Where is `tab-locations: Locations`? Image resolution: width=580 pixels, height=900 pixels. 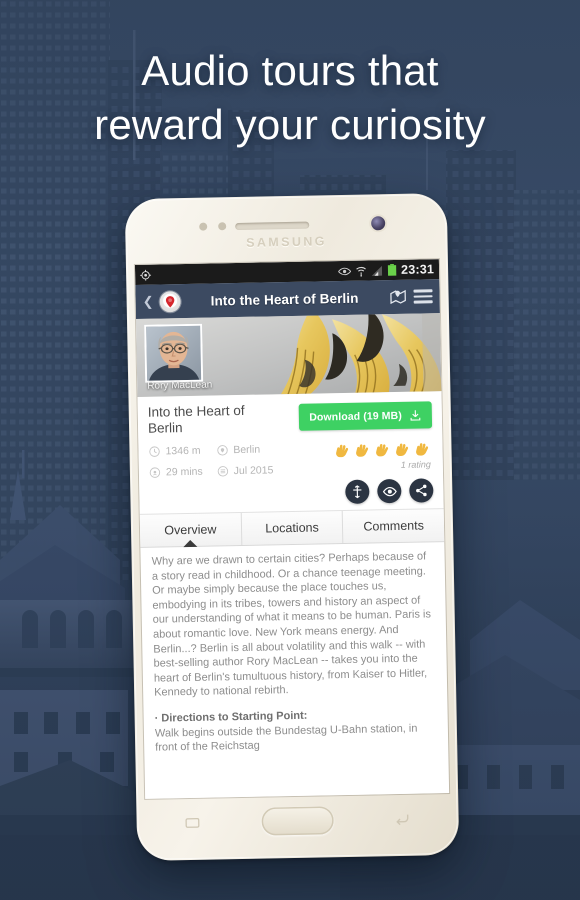 tab-locations: Locations is located at coordinates (291, 528).